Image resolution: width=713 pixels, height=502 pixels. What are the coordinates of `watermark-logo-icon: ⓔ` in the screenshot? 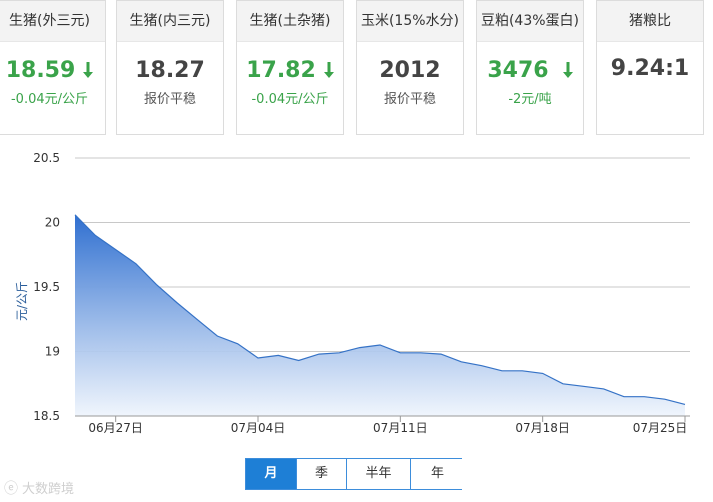 It's located at (11, 489).